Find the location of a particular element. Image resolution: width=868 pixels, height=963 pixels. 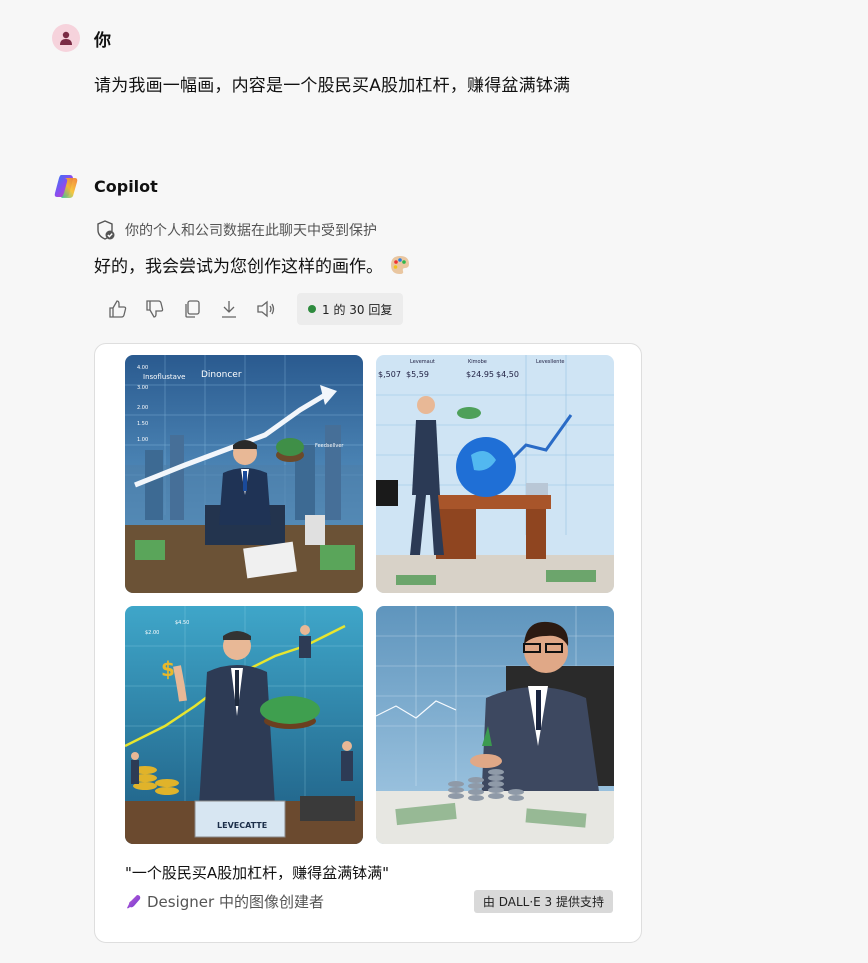

designer-icon is located at coordinates (134, 901).